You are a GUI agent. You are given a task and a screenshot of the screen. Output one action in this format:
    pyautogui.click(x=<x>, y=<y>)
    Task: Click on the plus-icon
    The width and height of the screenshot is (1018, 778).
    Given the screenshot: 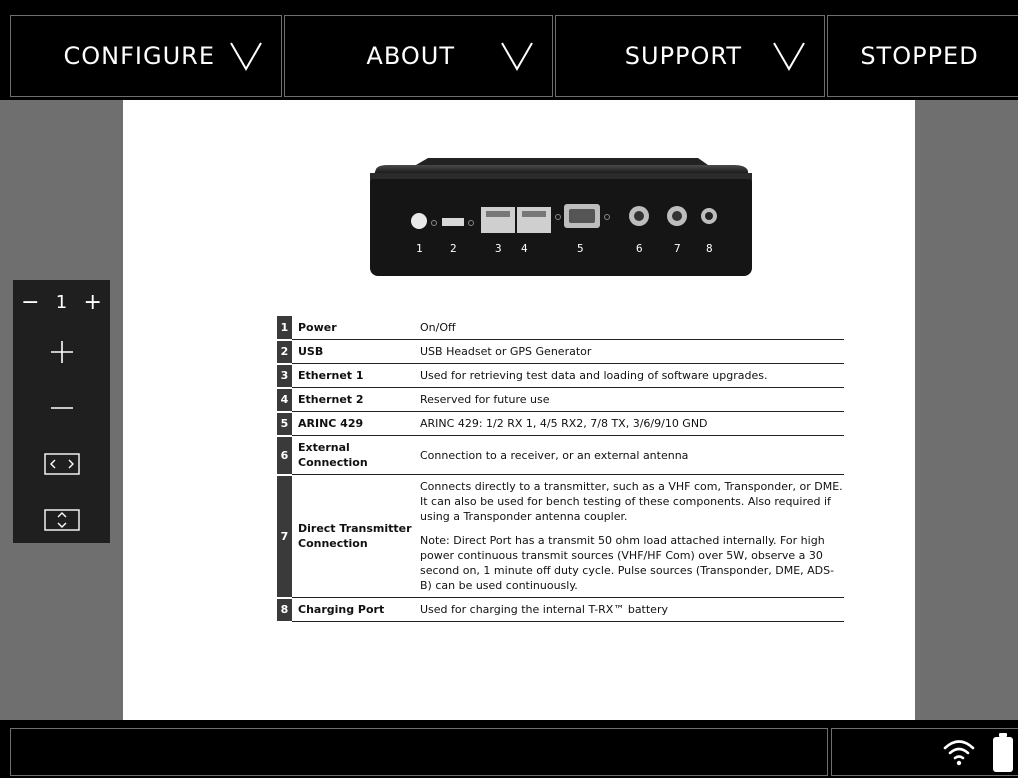 What is the action you would take?
    pyautogui.click(x=61, y=352)
    